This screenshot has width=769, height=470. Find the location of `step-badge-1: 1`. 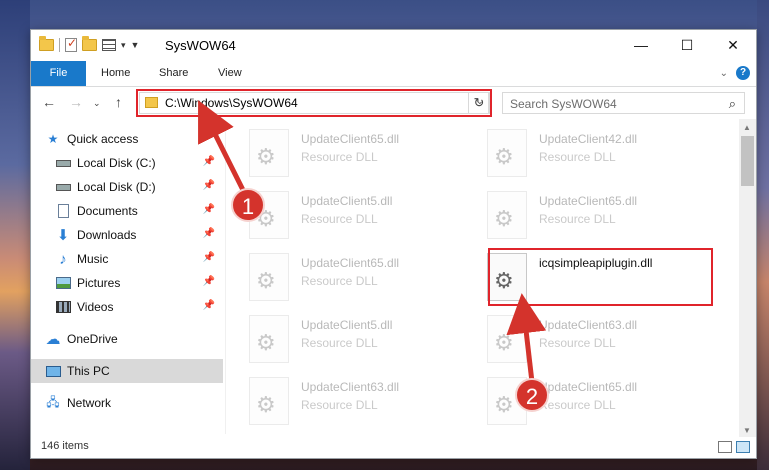

step-badge-1: 1 is located at coordinates (248, 205).